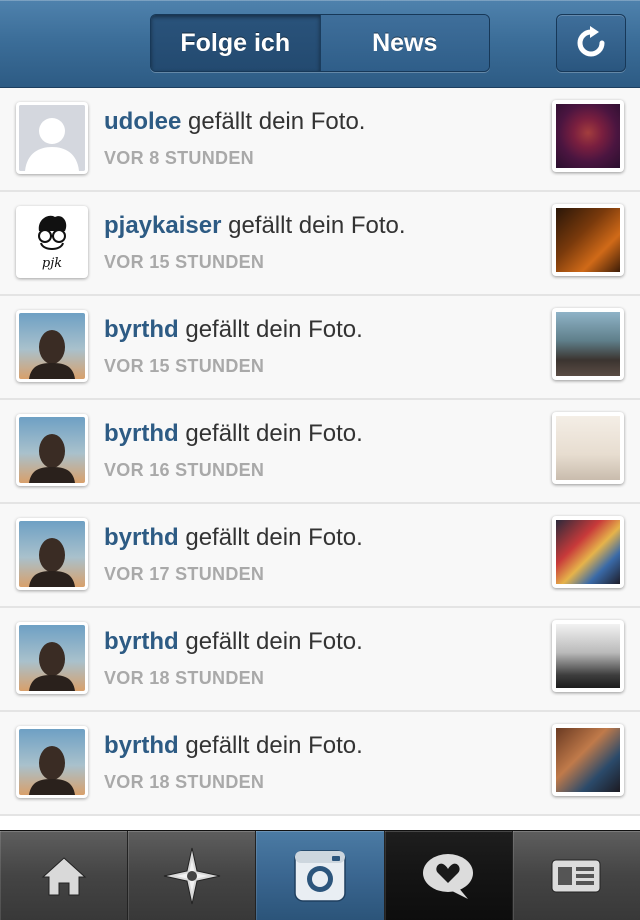 The width and height of the screenshot is (640, 920). I want to click on camera-icon, so click(320, 876).